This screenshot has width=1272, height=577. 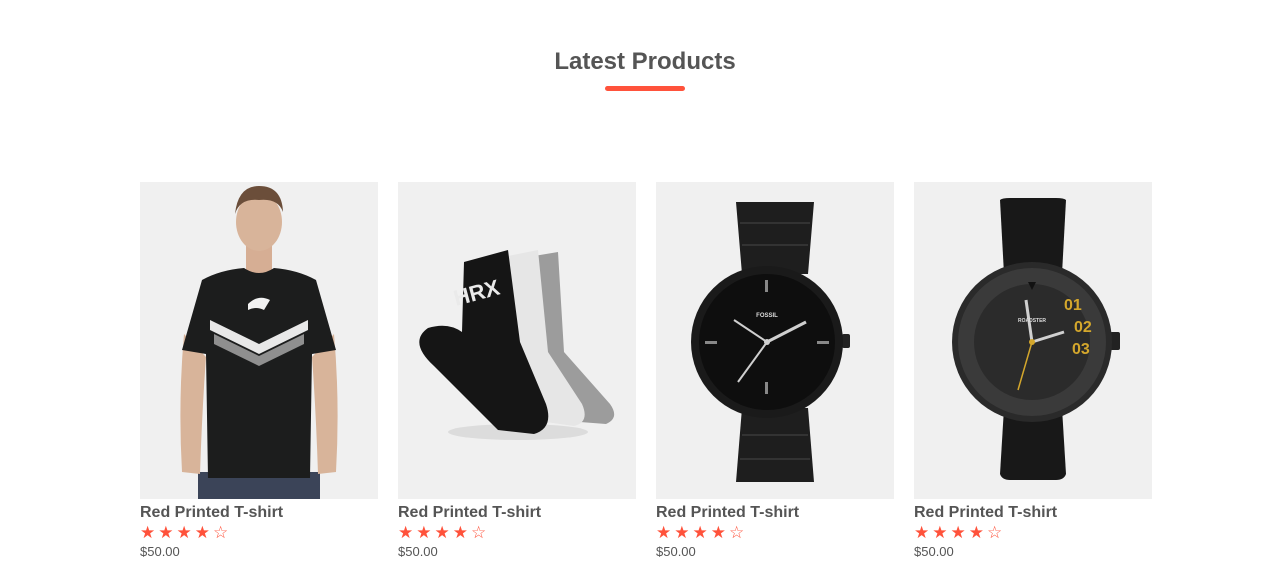 What do you see at coordinates (770, 342) in the screenshot?
I see `black-metal-watch-image: FOSSIL` at bounding box center [770, 342].